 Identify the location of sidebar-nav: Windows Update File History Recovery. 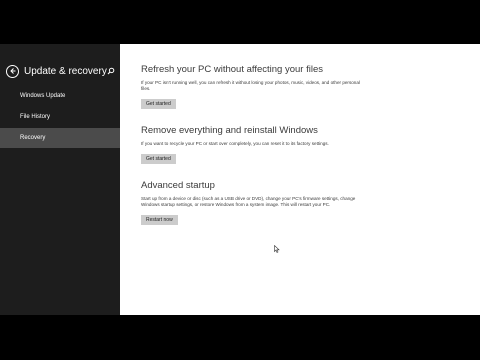
(60, 117).